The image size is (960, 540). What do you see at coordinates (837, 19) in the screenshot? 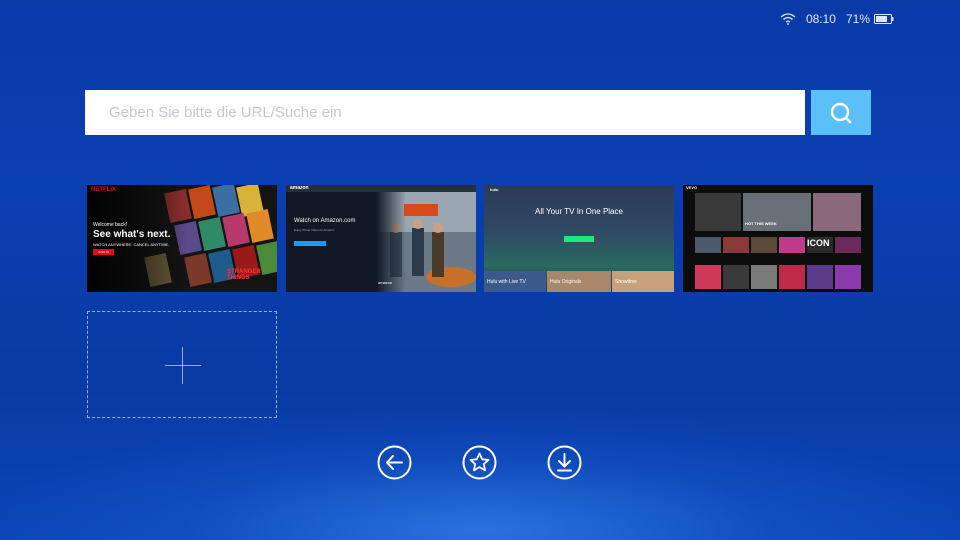
I see `status-bar: 08:10 71%` at bounding box center [837, 19].